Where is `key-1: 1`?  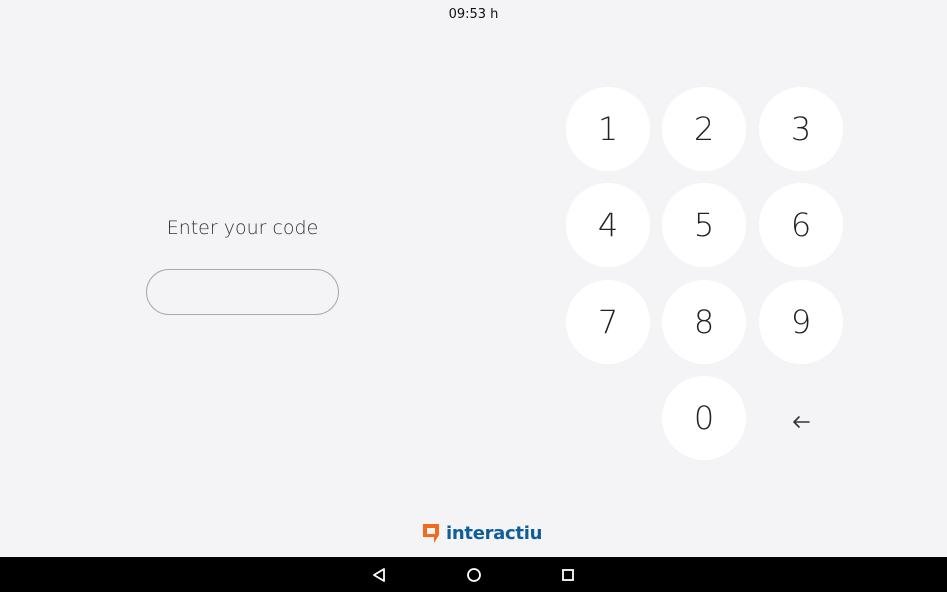
key-1: 1 is located at coordinates (608, 129).